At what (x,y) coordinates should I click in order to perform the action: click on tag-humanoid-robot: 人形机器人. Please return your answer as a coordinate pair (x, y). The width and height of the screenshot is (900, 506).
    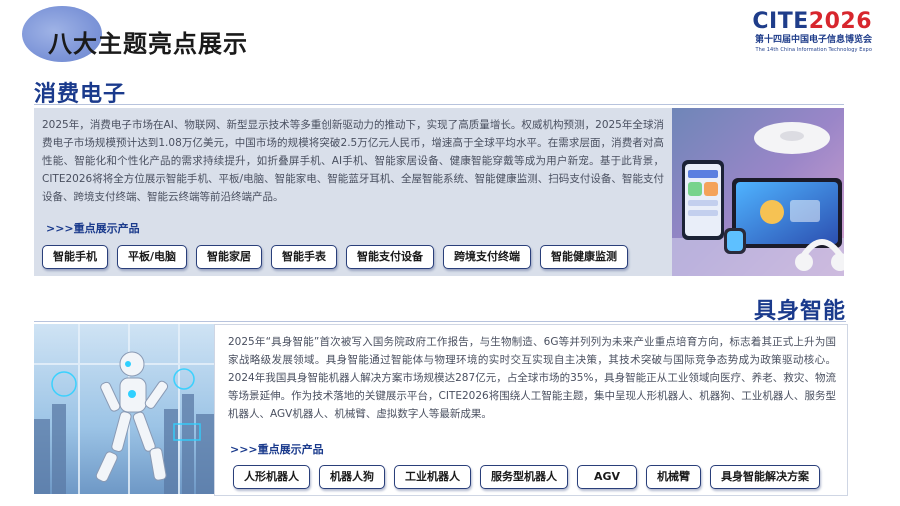
    Looking at the image, I should click on (271, 477).